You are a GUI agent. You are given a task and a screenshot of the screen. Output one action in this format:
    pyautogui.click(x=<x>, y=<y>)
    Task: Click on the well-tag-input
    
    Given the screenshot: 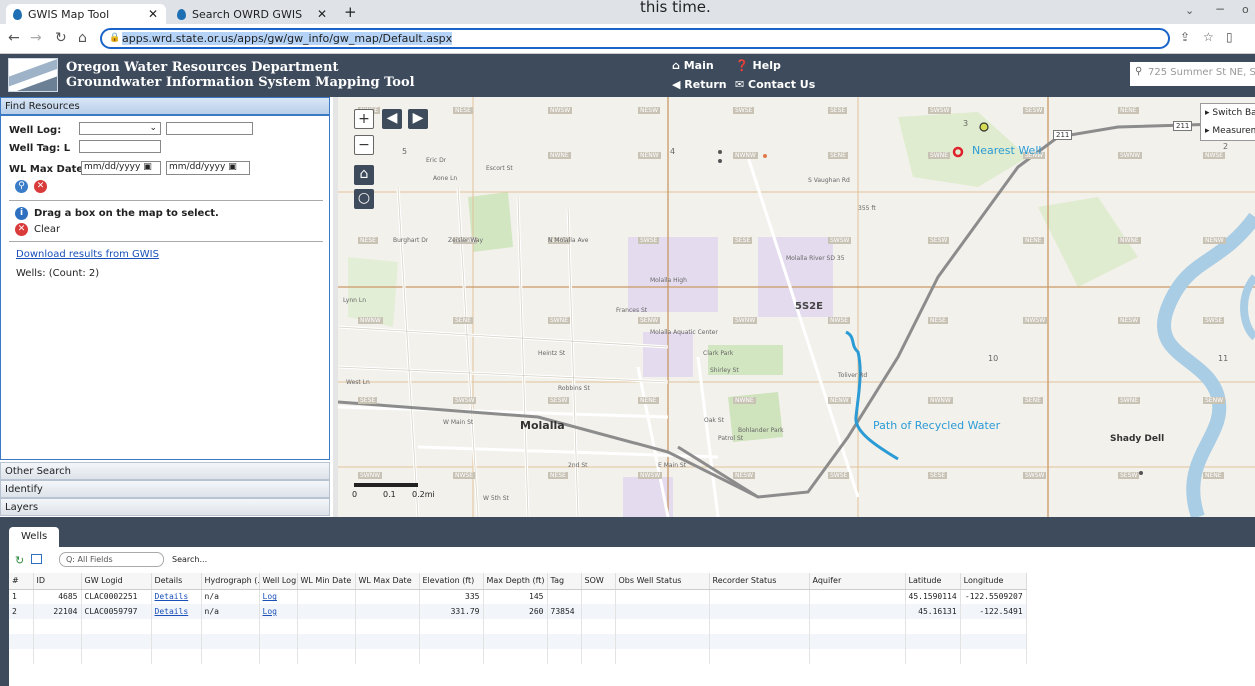 What is the action you would take?
    pyautogui.click(x=120, y=146)
    